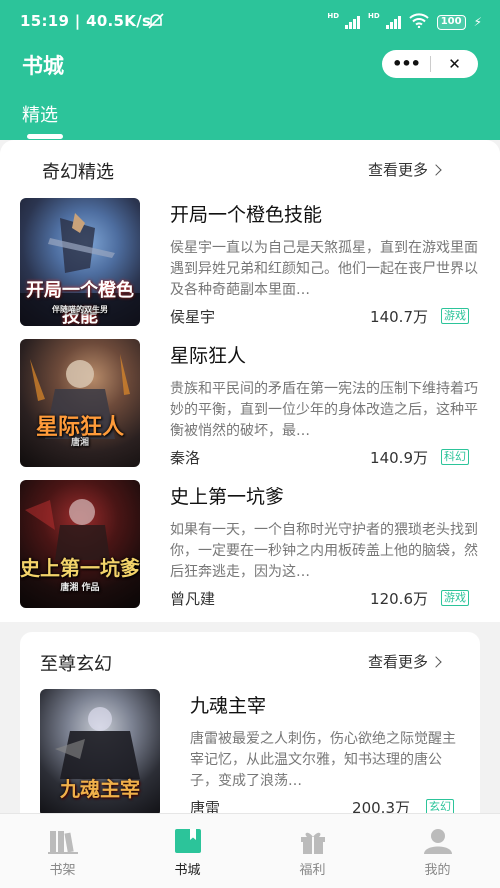  I want to click on tab-label: 我的, so click(437, 870).